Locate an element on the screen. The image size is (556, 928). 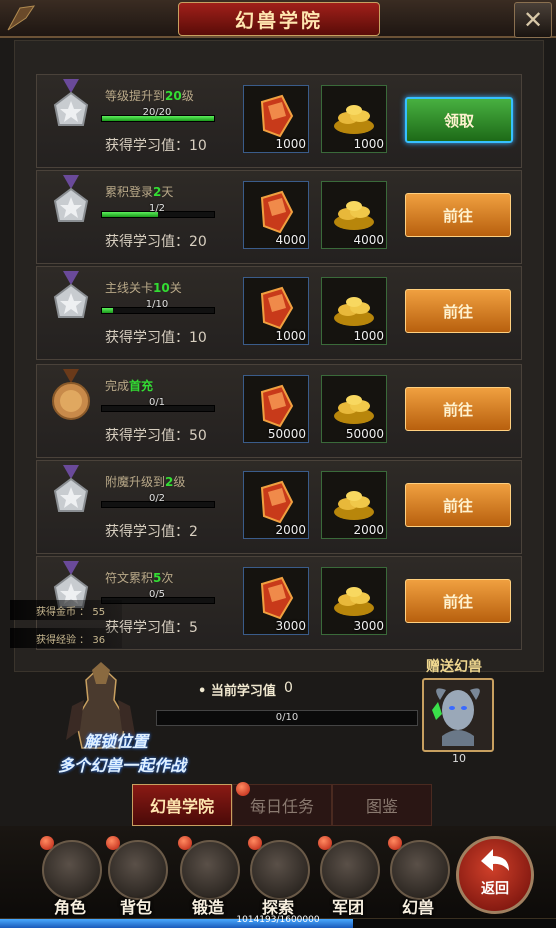
reward-gold-slot: 3000 is located at coordinates (354, 601).